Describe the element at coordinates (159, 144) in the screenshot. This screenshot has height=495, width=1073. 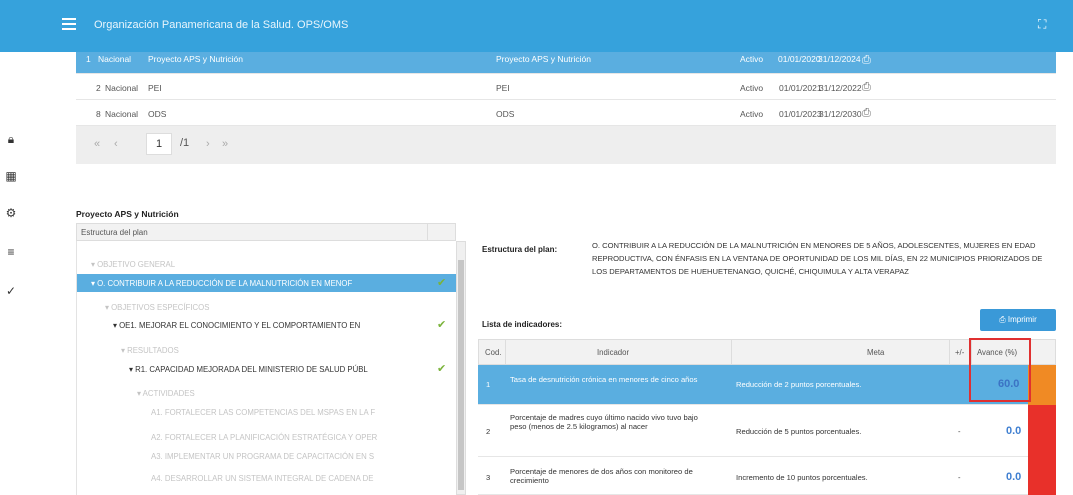
I see `page-input: 1` at that location.